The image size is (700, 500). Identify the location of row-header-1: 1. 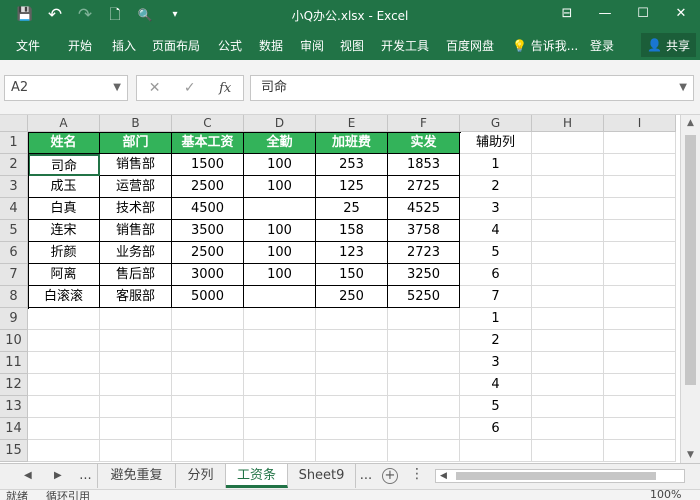
(14, 143).